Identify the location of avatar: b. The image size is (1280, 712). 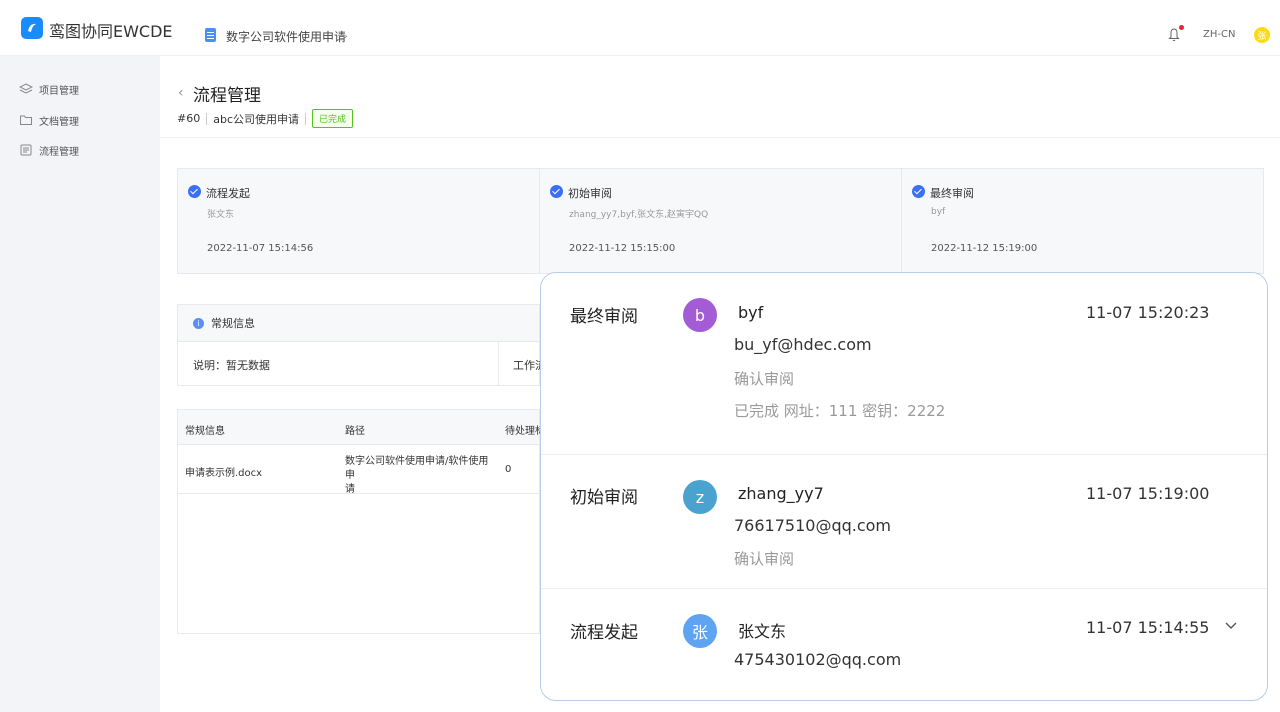
(700, 315).